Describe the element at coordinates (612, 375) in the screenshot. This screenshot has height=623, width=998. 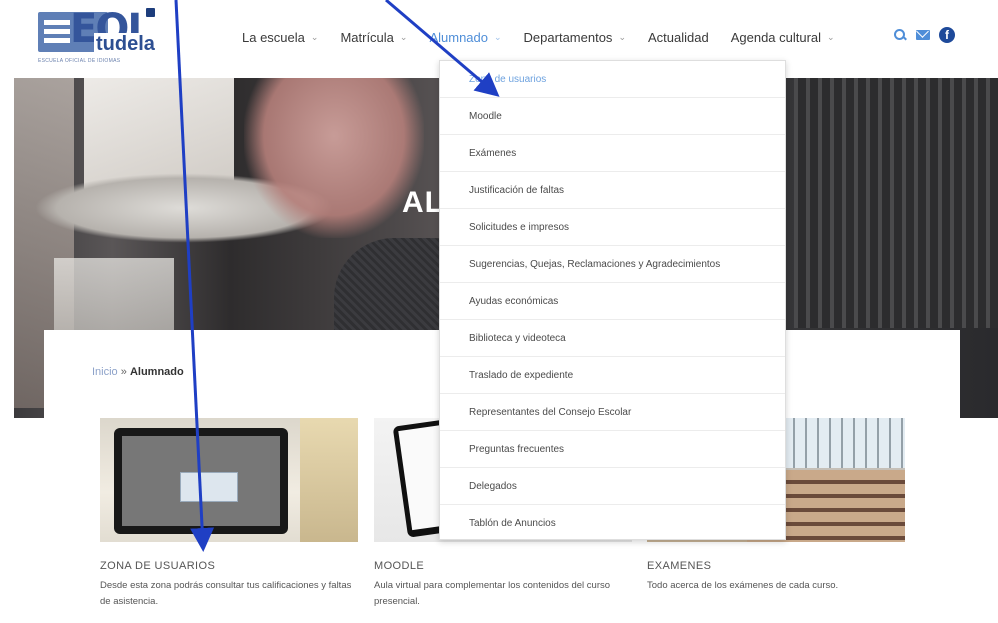
I see `menu-item-traslado-de-expediente: Traslado de expediente` at that location.